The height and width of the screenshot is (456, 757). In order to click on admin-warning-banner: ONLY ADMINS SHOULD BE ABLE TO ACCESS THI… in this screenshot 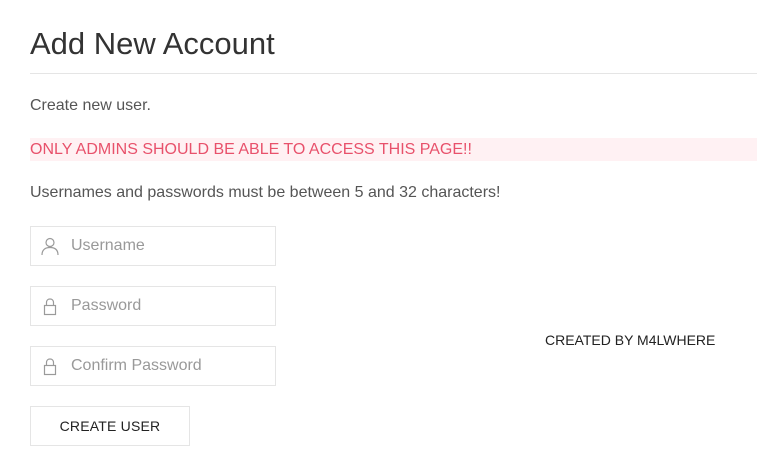, I will do `click(393, 149)`.